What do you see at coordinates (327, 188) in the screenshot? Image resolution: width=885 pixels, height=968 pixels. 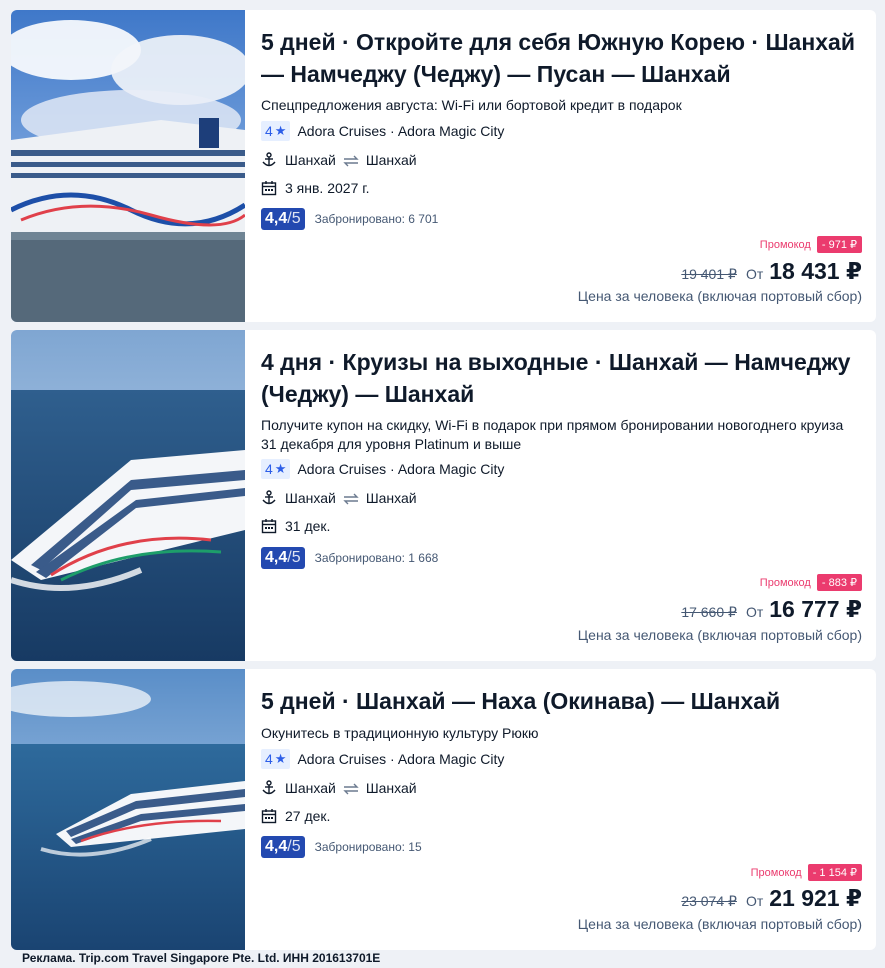 I see `departure-date: 3 янв. 2027 г.` at bounding box center [327, 188].